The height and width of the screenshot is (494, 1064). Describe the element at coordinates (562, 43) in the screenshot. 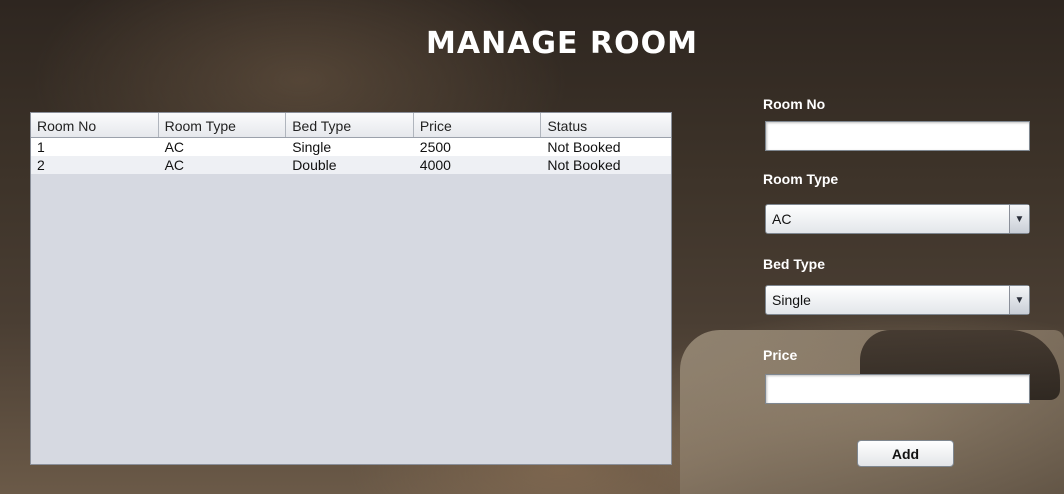

I see `page-title: MANAGE ROOM` at that location.